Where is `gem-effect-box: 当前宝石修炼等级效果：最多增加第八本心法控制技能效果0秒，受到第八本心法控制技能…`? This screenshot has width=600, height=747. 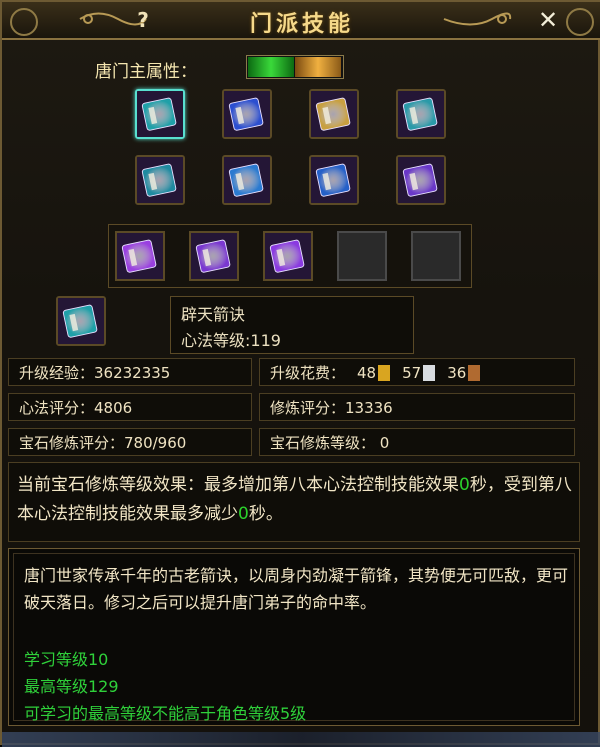
gem-effect-box: 当前宝石修炼等级效果：最多增加第八本心法控制技能效果0秒，受到第八本心法控制技能… is located at coordinates (294, 502).